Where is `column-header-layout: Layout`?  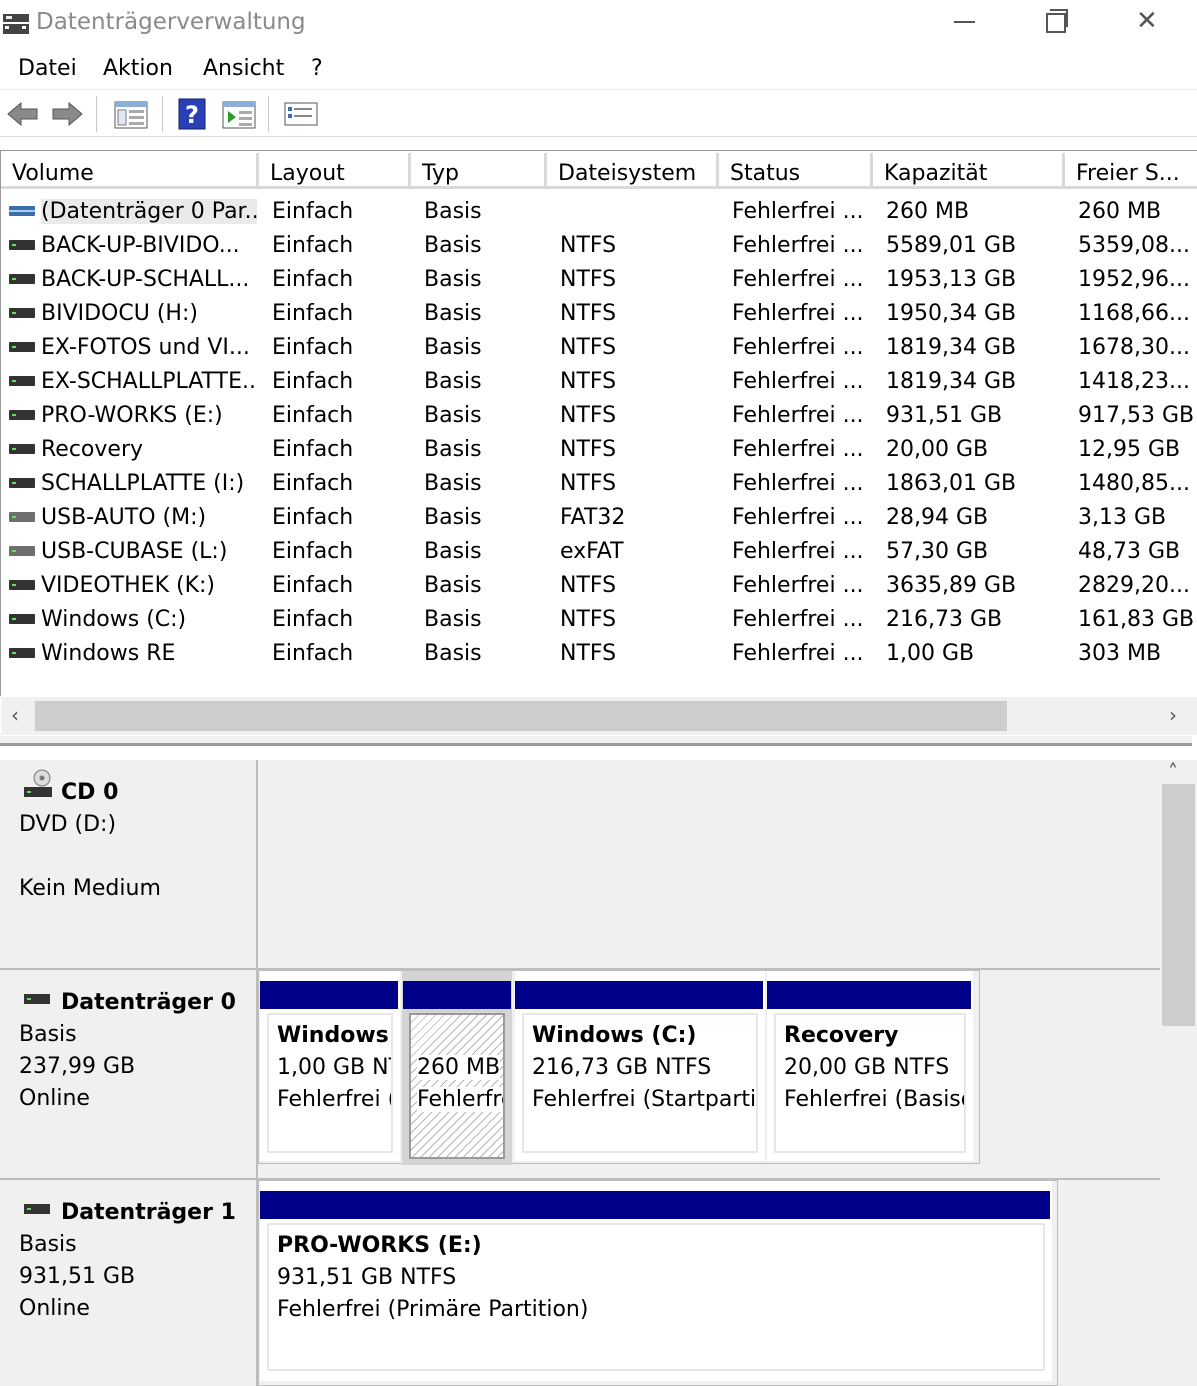 column-header-layout: Layout is located at coordinates (335, 171).